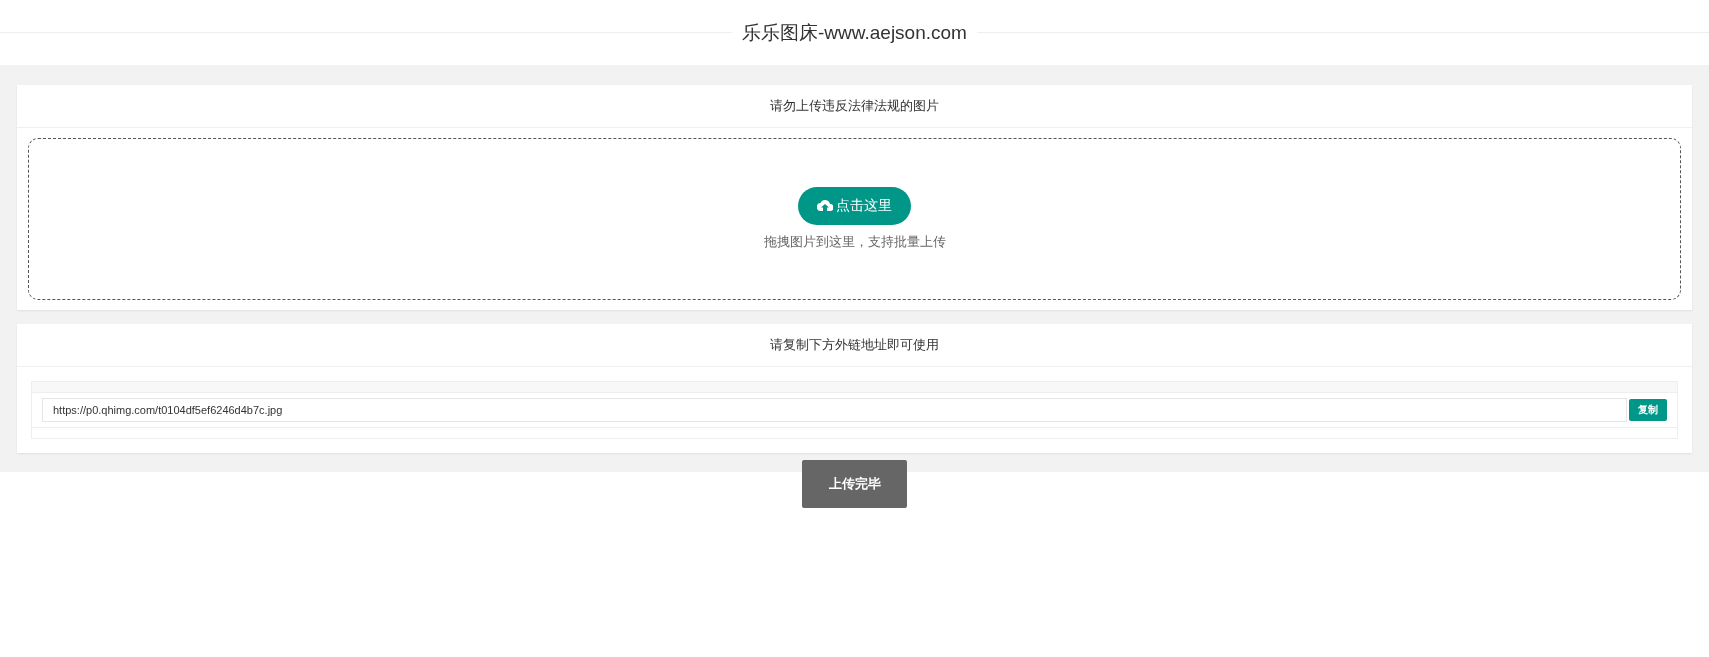 Image resolution: width=1709 pixels, height=657 pixels. Describe the element at coordinates (825, 206) in the screenshot. I see `cloud-upload-icon` at that location.